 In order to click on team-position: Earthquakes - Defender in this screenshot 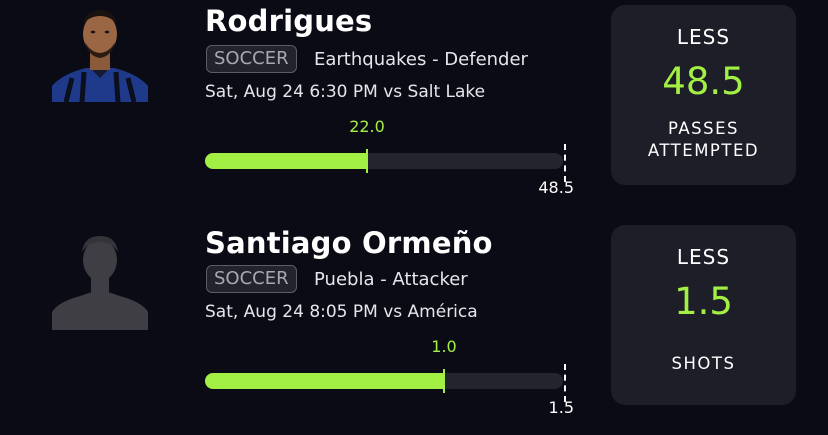, I will do `click(421, 59)`.